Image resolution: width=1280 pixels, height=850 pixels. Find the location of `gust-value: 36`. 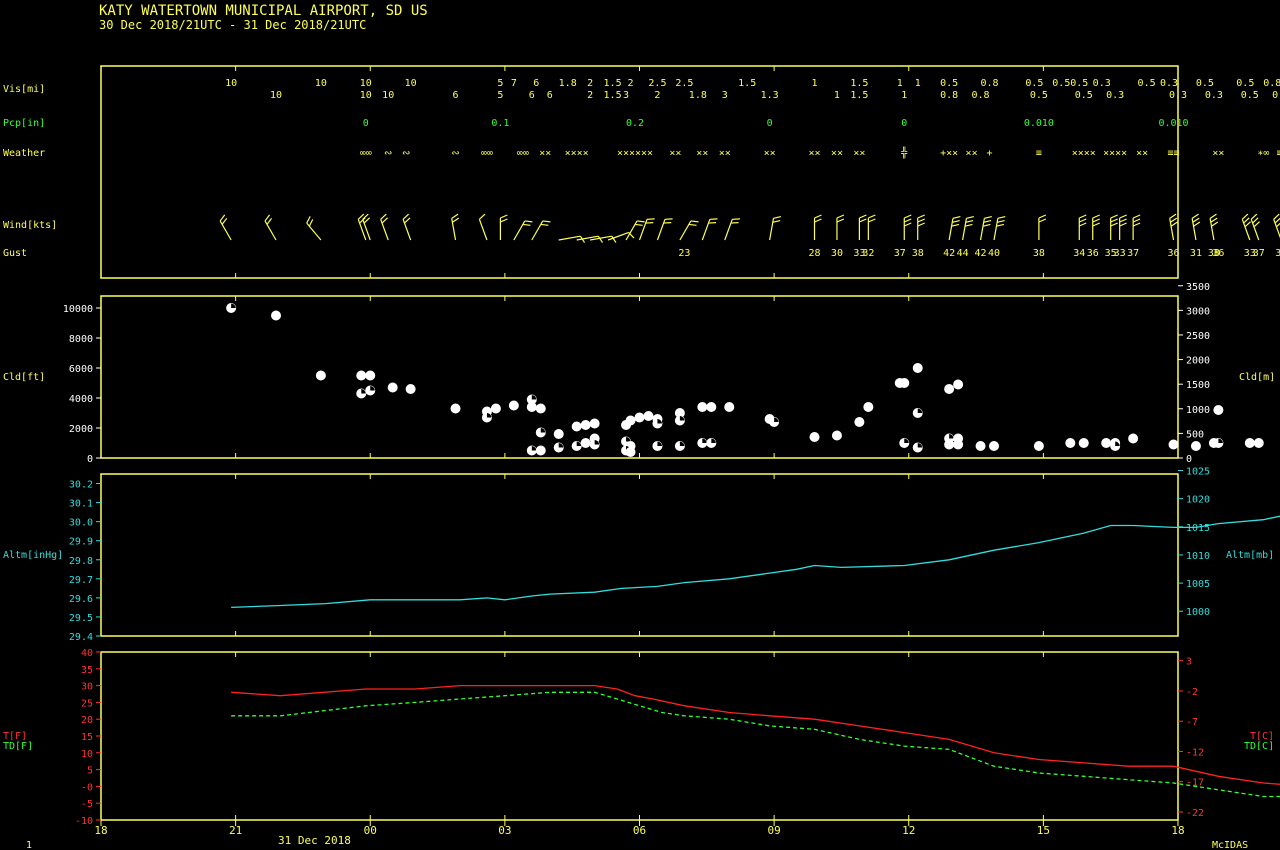

gust-value: 36 is located at coordinates (1173, 253).